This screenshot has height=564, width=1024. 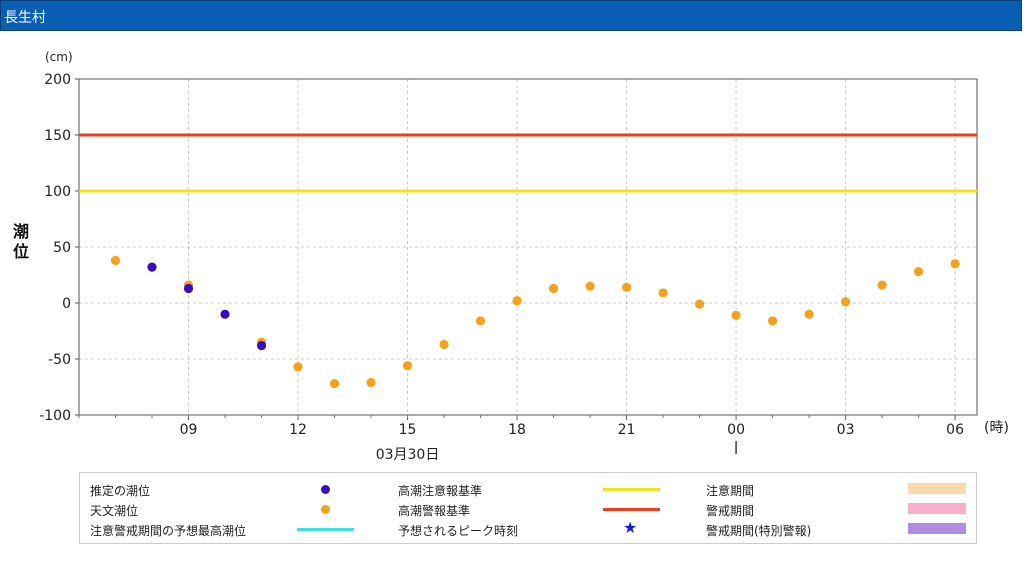 What do you see at coordinates (631, 489) in the screenshot?
I see `legend-marker-advisory-standard` at bounding box center [631, 489].